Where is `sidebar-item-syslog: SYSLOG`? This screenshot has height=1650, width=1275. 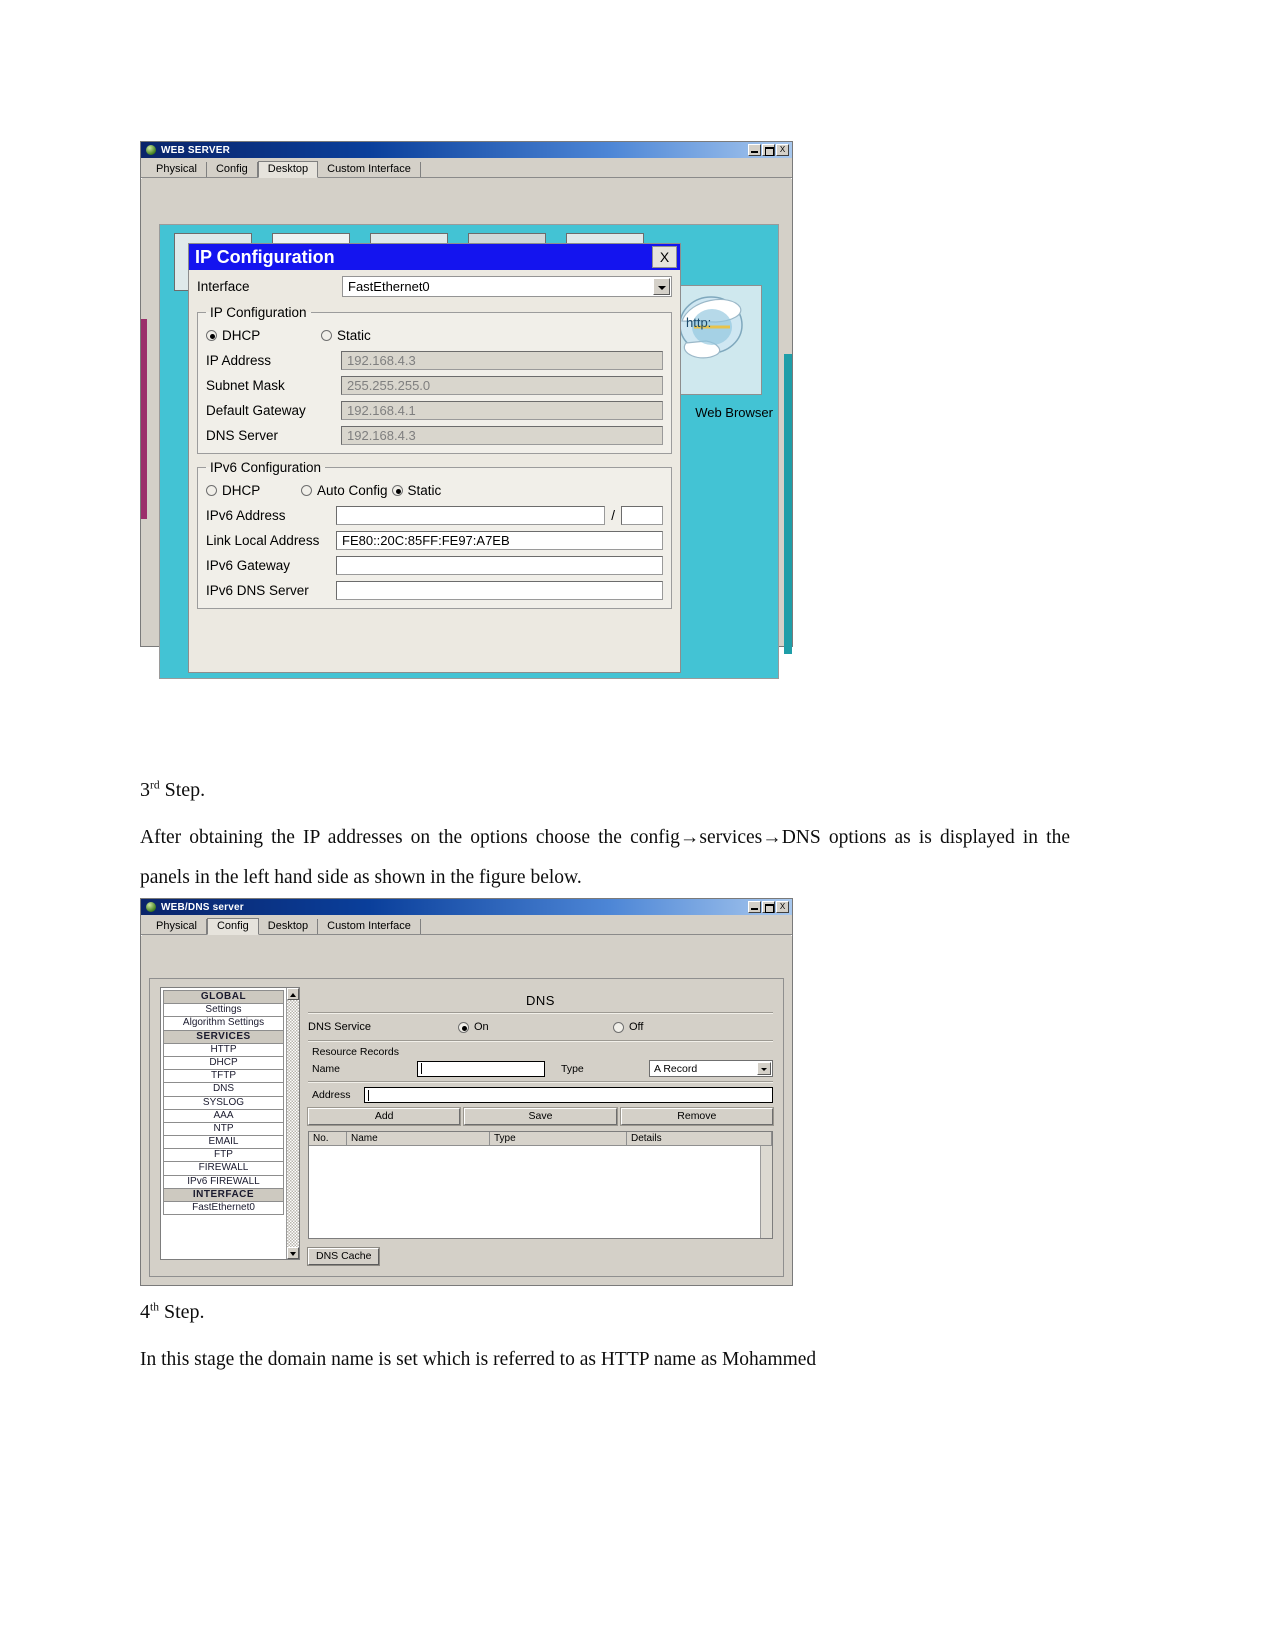
sidebar-item-syslog: SYSLOG is located at coordinates (223, 1102).